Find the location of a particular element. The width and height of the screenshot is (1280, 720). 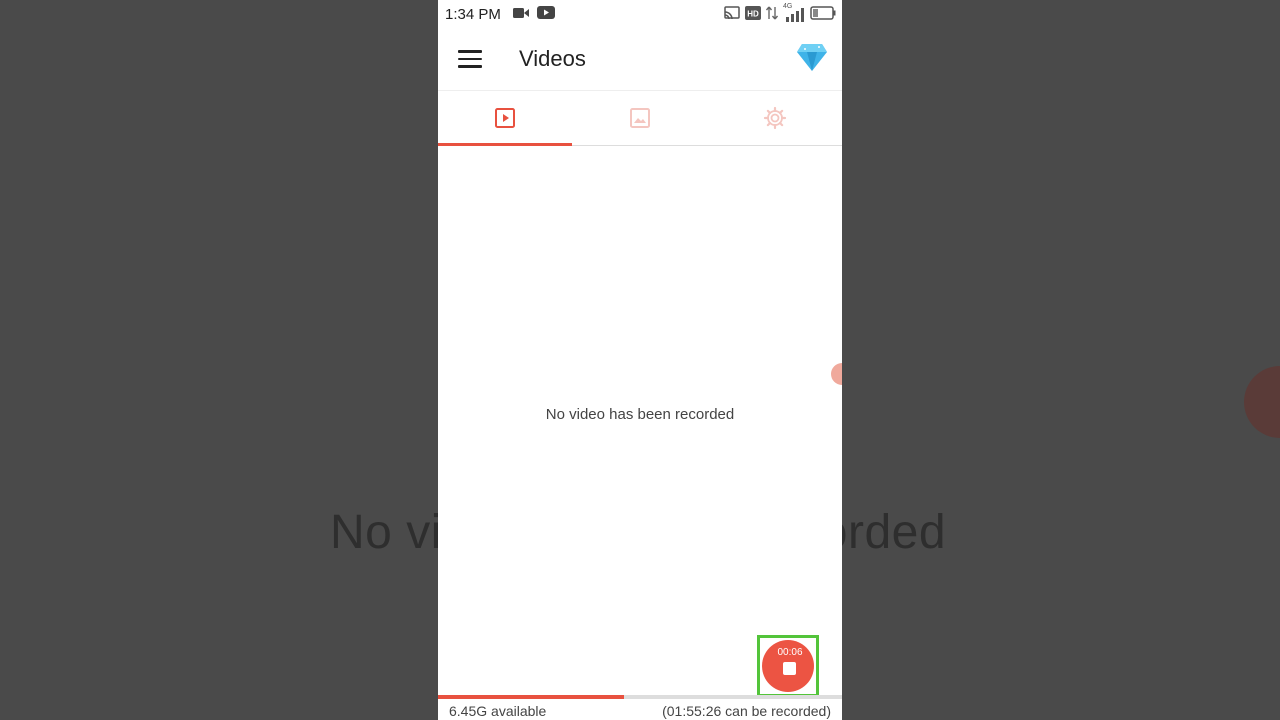

svg-text: HD is located at coordinates (753, 14).